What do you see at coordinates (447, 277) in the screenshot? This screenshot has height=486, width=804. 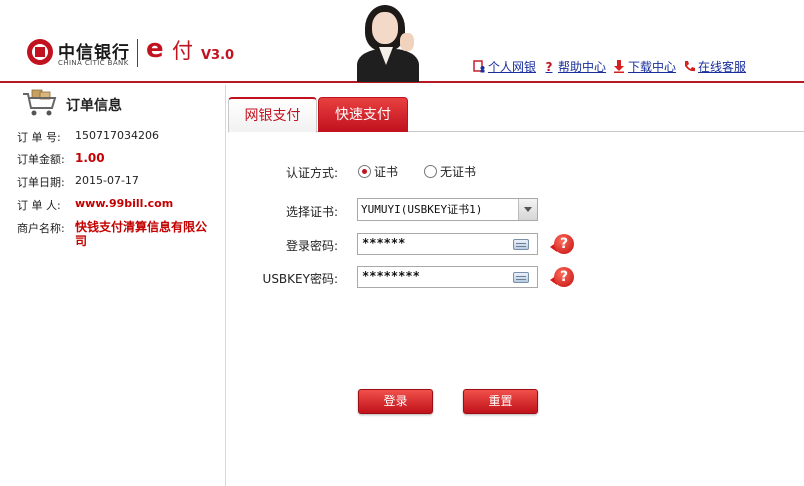 I see `usbkey-password-input: ********` at bounding box center [447, 277].